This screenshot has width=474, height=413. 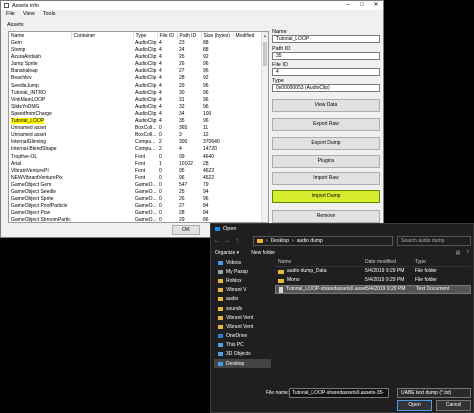 What do you see at coordinates (135, 157) in the screenshot?
I see `table-row: Tropfive-OL Font 0 99 4640` at bounding box center [135, 157].